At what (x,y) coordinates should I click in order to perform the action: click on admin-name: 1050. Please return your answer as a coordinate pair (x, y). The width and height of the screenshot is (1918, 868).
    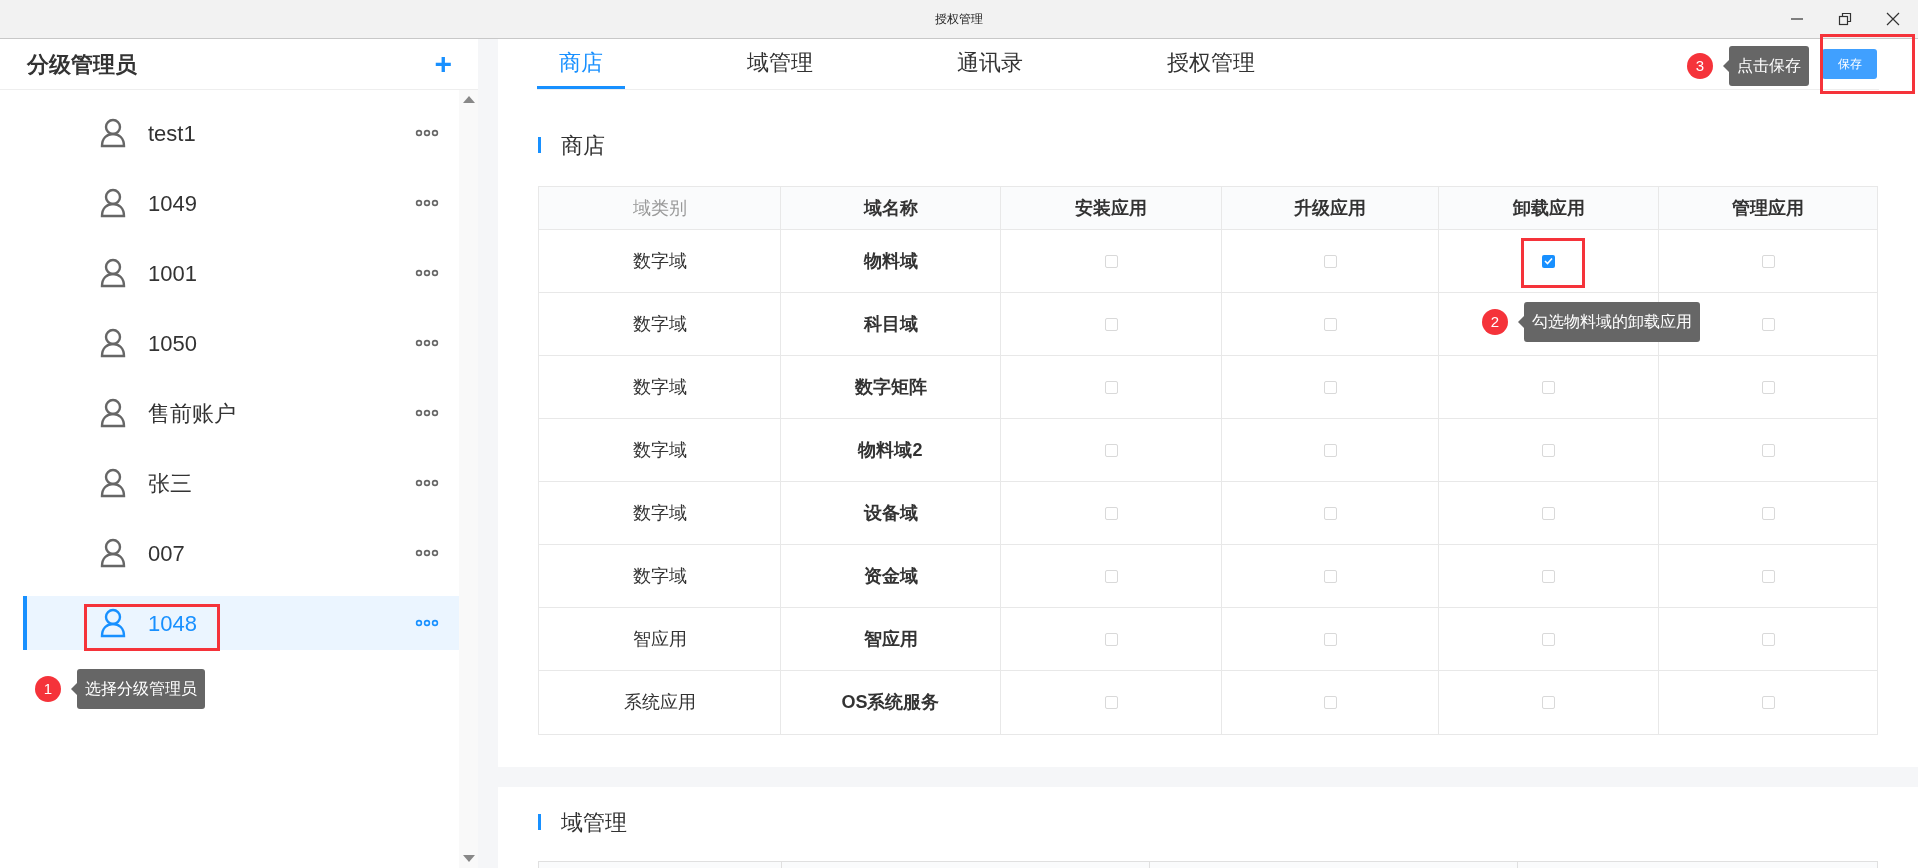
    Looking at the image, I should click on (172, 343).